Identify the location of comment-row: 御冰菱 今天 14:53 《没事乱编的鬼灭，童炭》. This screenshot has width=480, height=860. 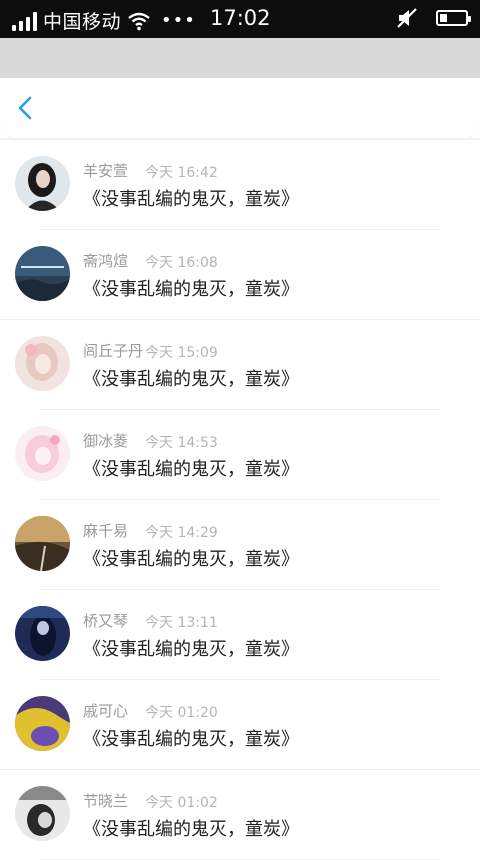
(240, 455).